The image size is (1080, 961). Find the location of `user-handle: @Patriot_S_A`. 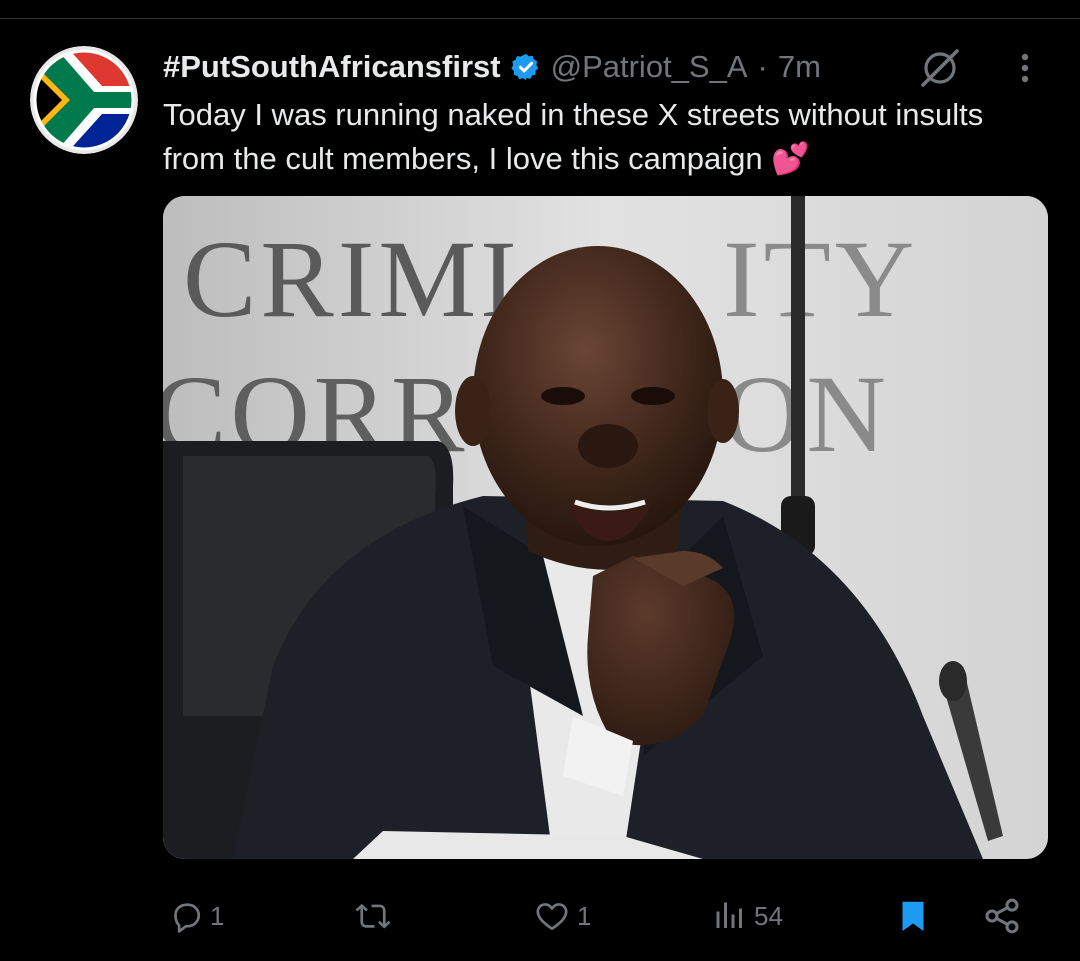

user-handle: @Patriot_S_A is located at coordinates (649, 67).